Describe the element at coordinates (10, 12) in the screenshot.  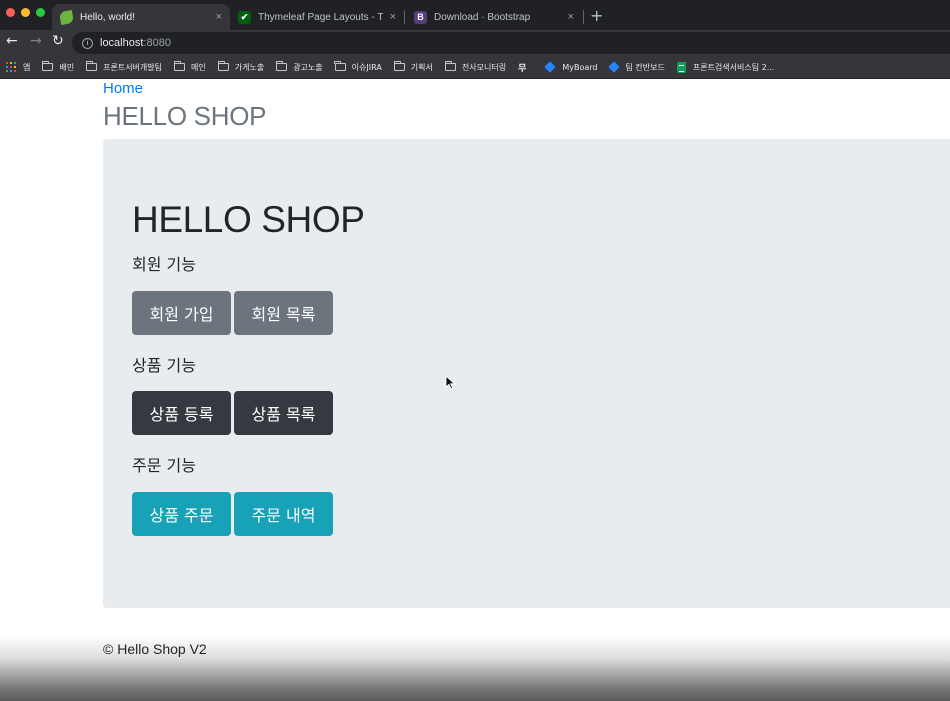
I see `window-close-button` at that location.